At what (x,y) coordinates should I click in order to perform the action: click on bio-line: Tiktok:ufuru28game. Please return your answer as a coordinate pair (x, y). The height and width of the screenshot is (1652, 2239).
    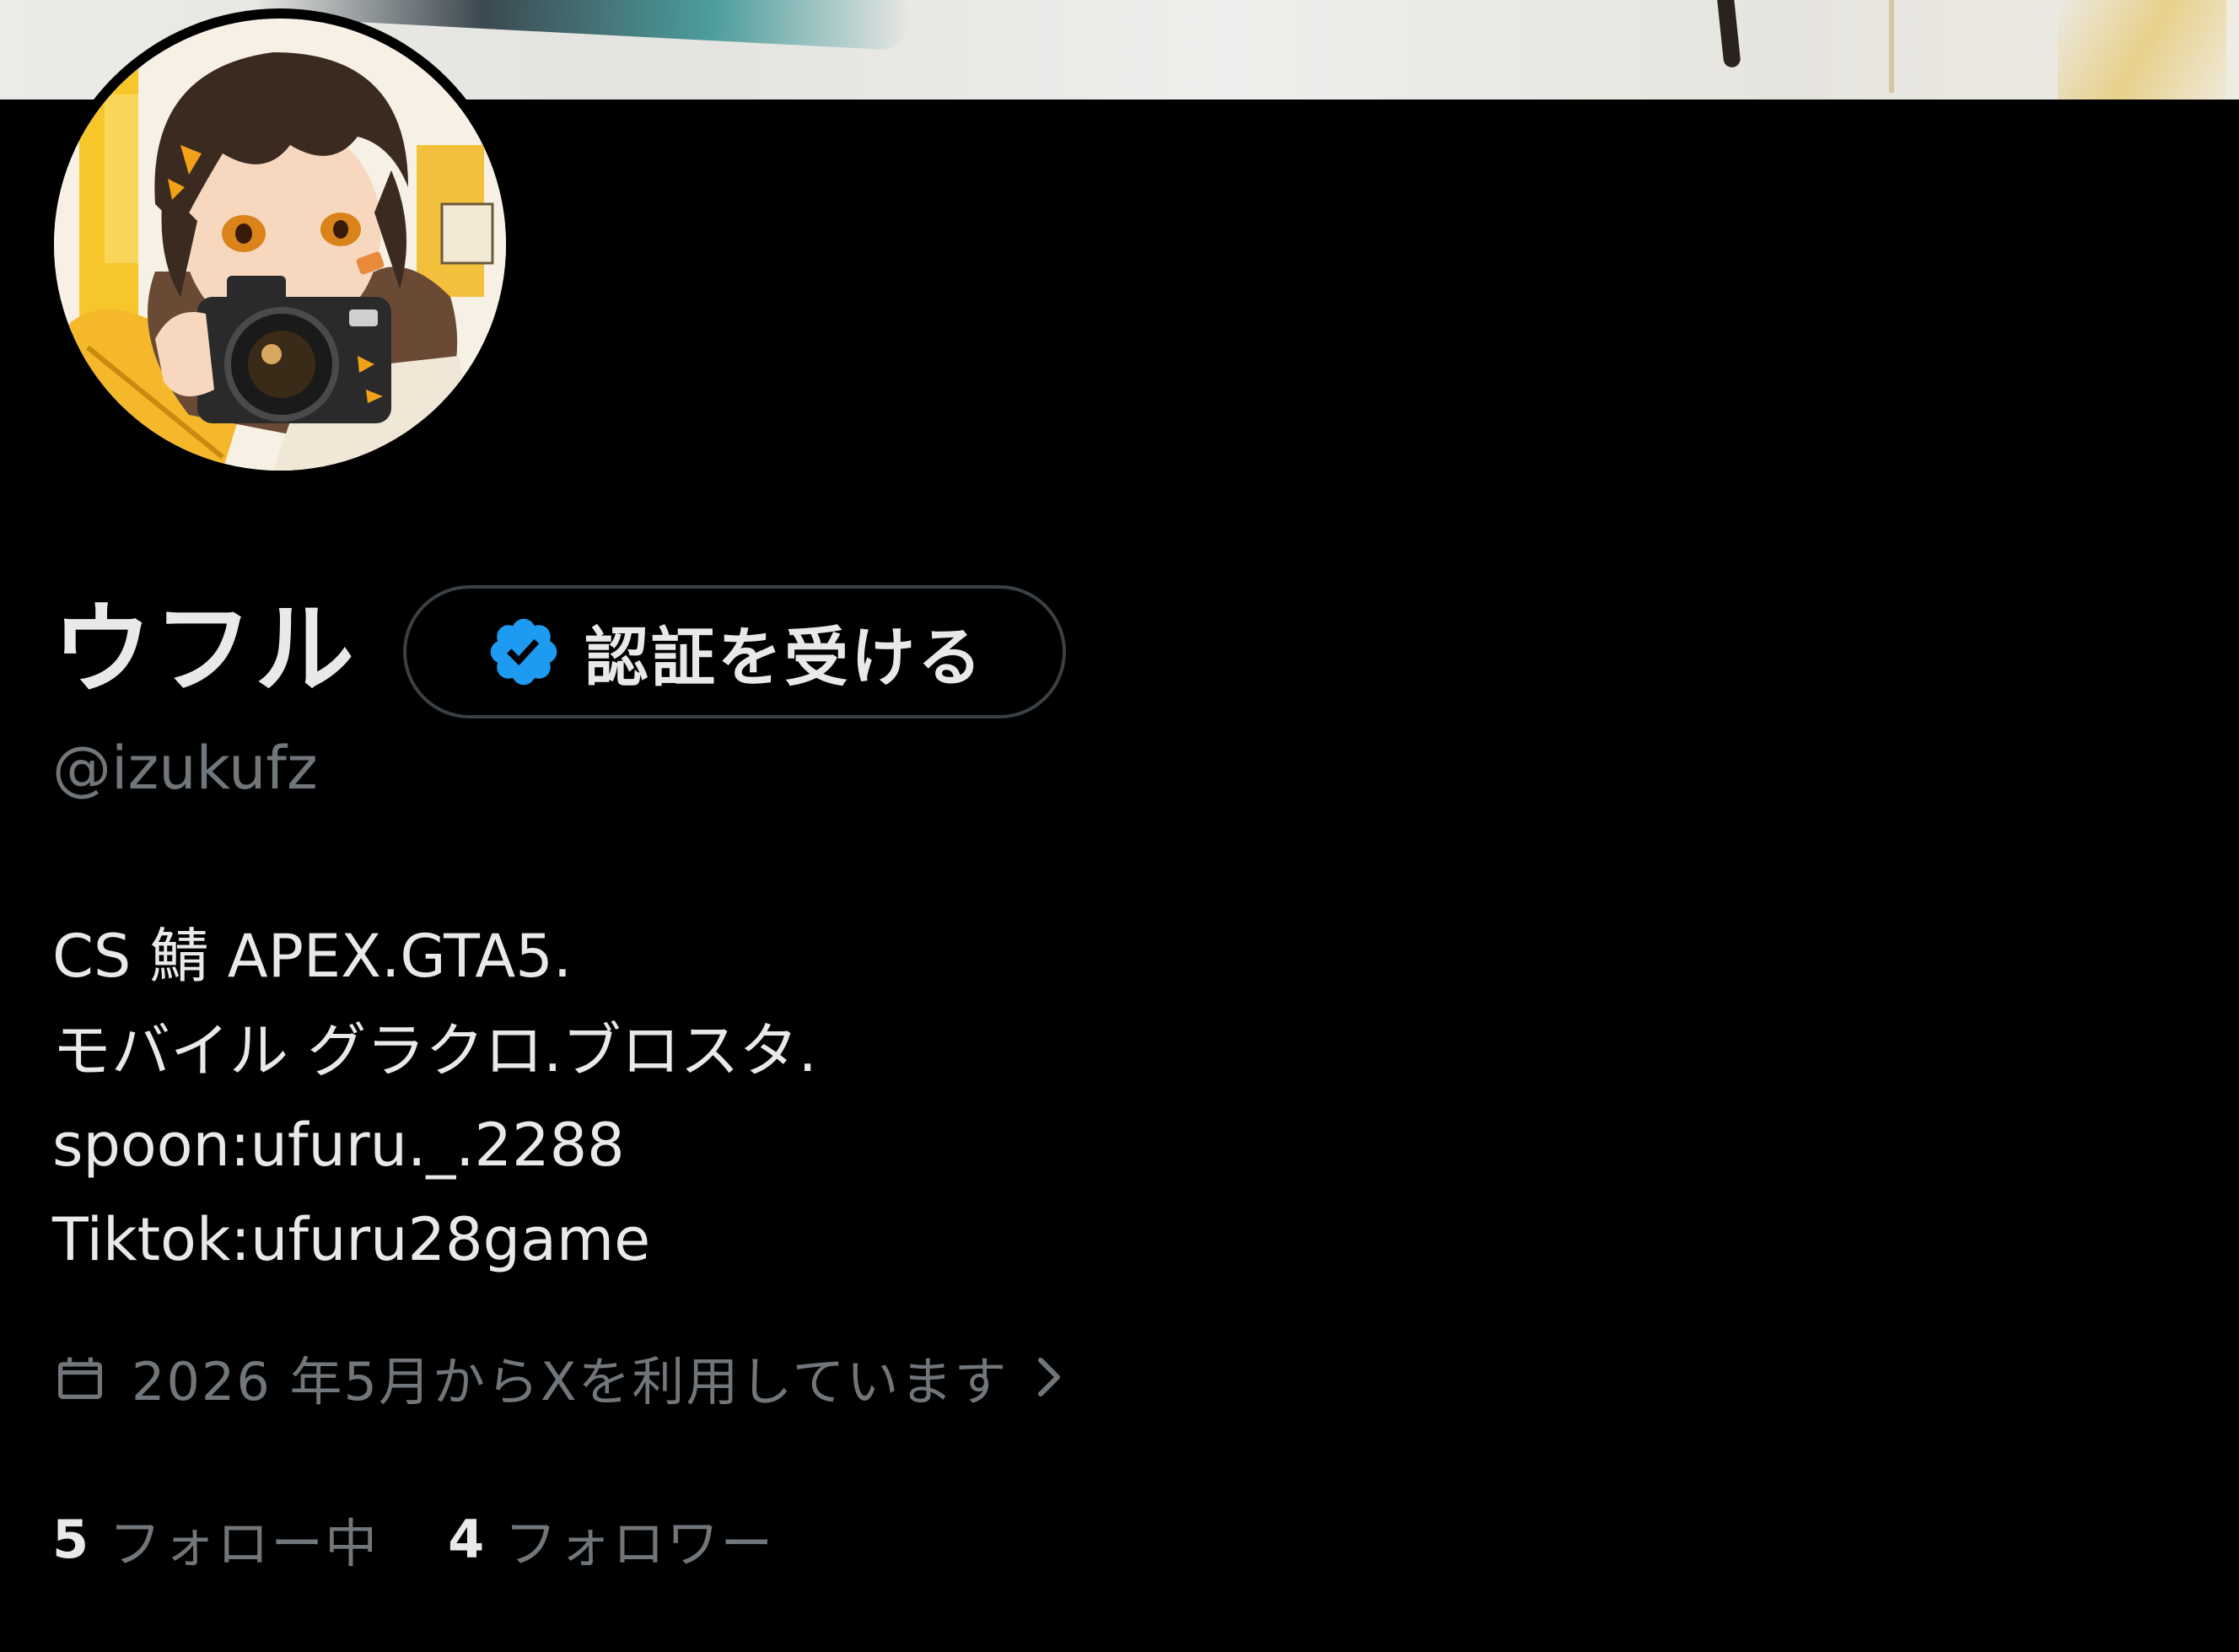
    Looking at the image, I should click on (351, 1239).